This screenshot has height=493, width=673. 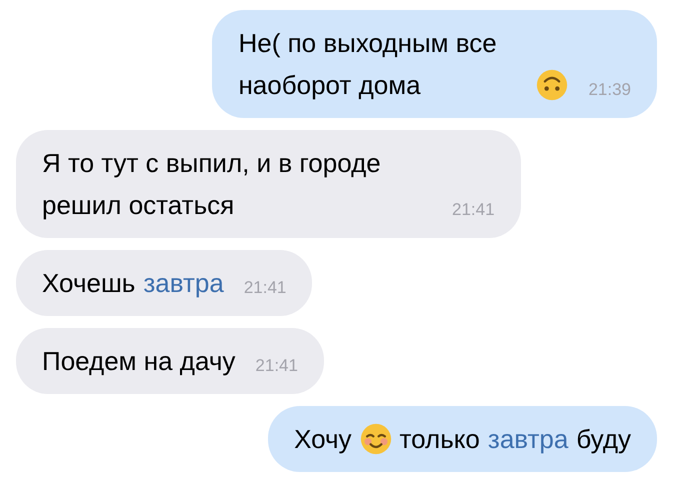 What do you see at coordinates (609, 90) in the screenshot?
I see `message-time: 21:39` at bounding box center [609, 90].